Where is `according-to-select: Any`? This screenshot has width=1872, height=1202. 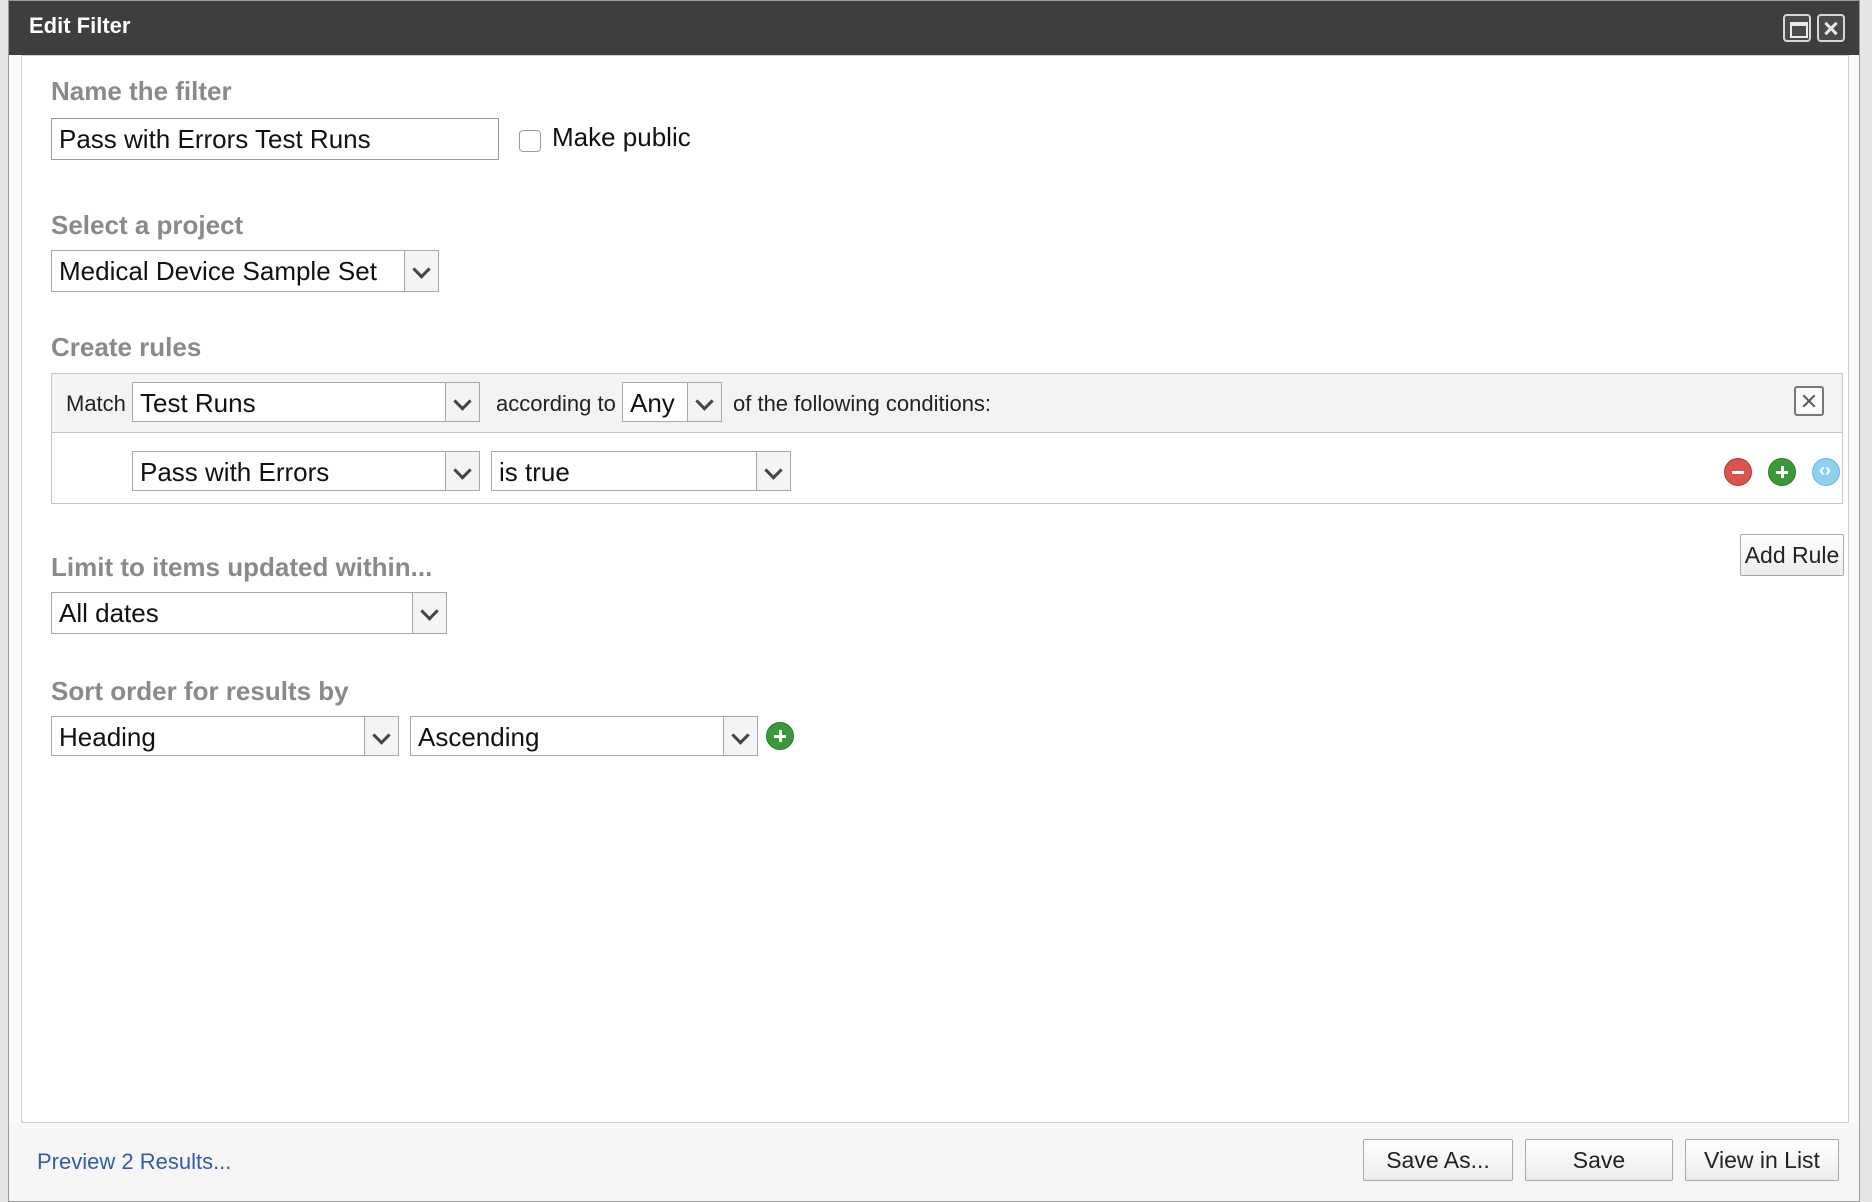
according-to-select: Any is located at coordinates (672, 402).